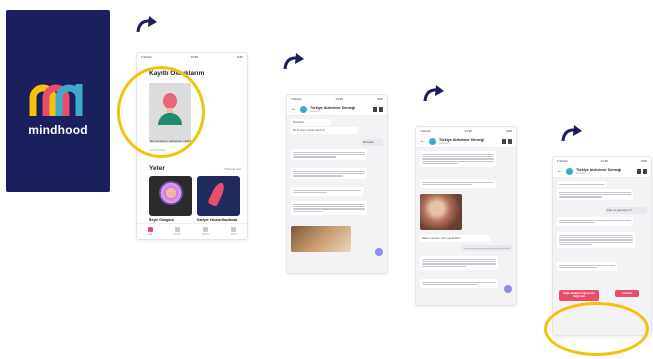  Describe the element at coordinates (311, 122) in the screenshot. I see `chat-bubble: Merhaba!` at that location.